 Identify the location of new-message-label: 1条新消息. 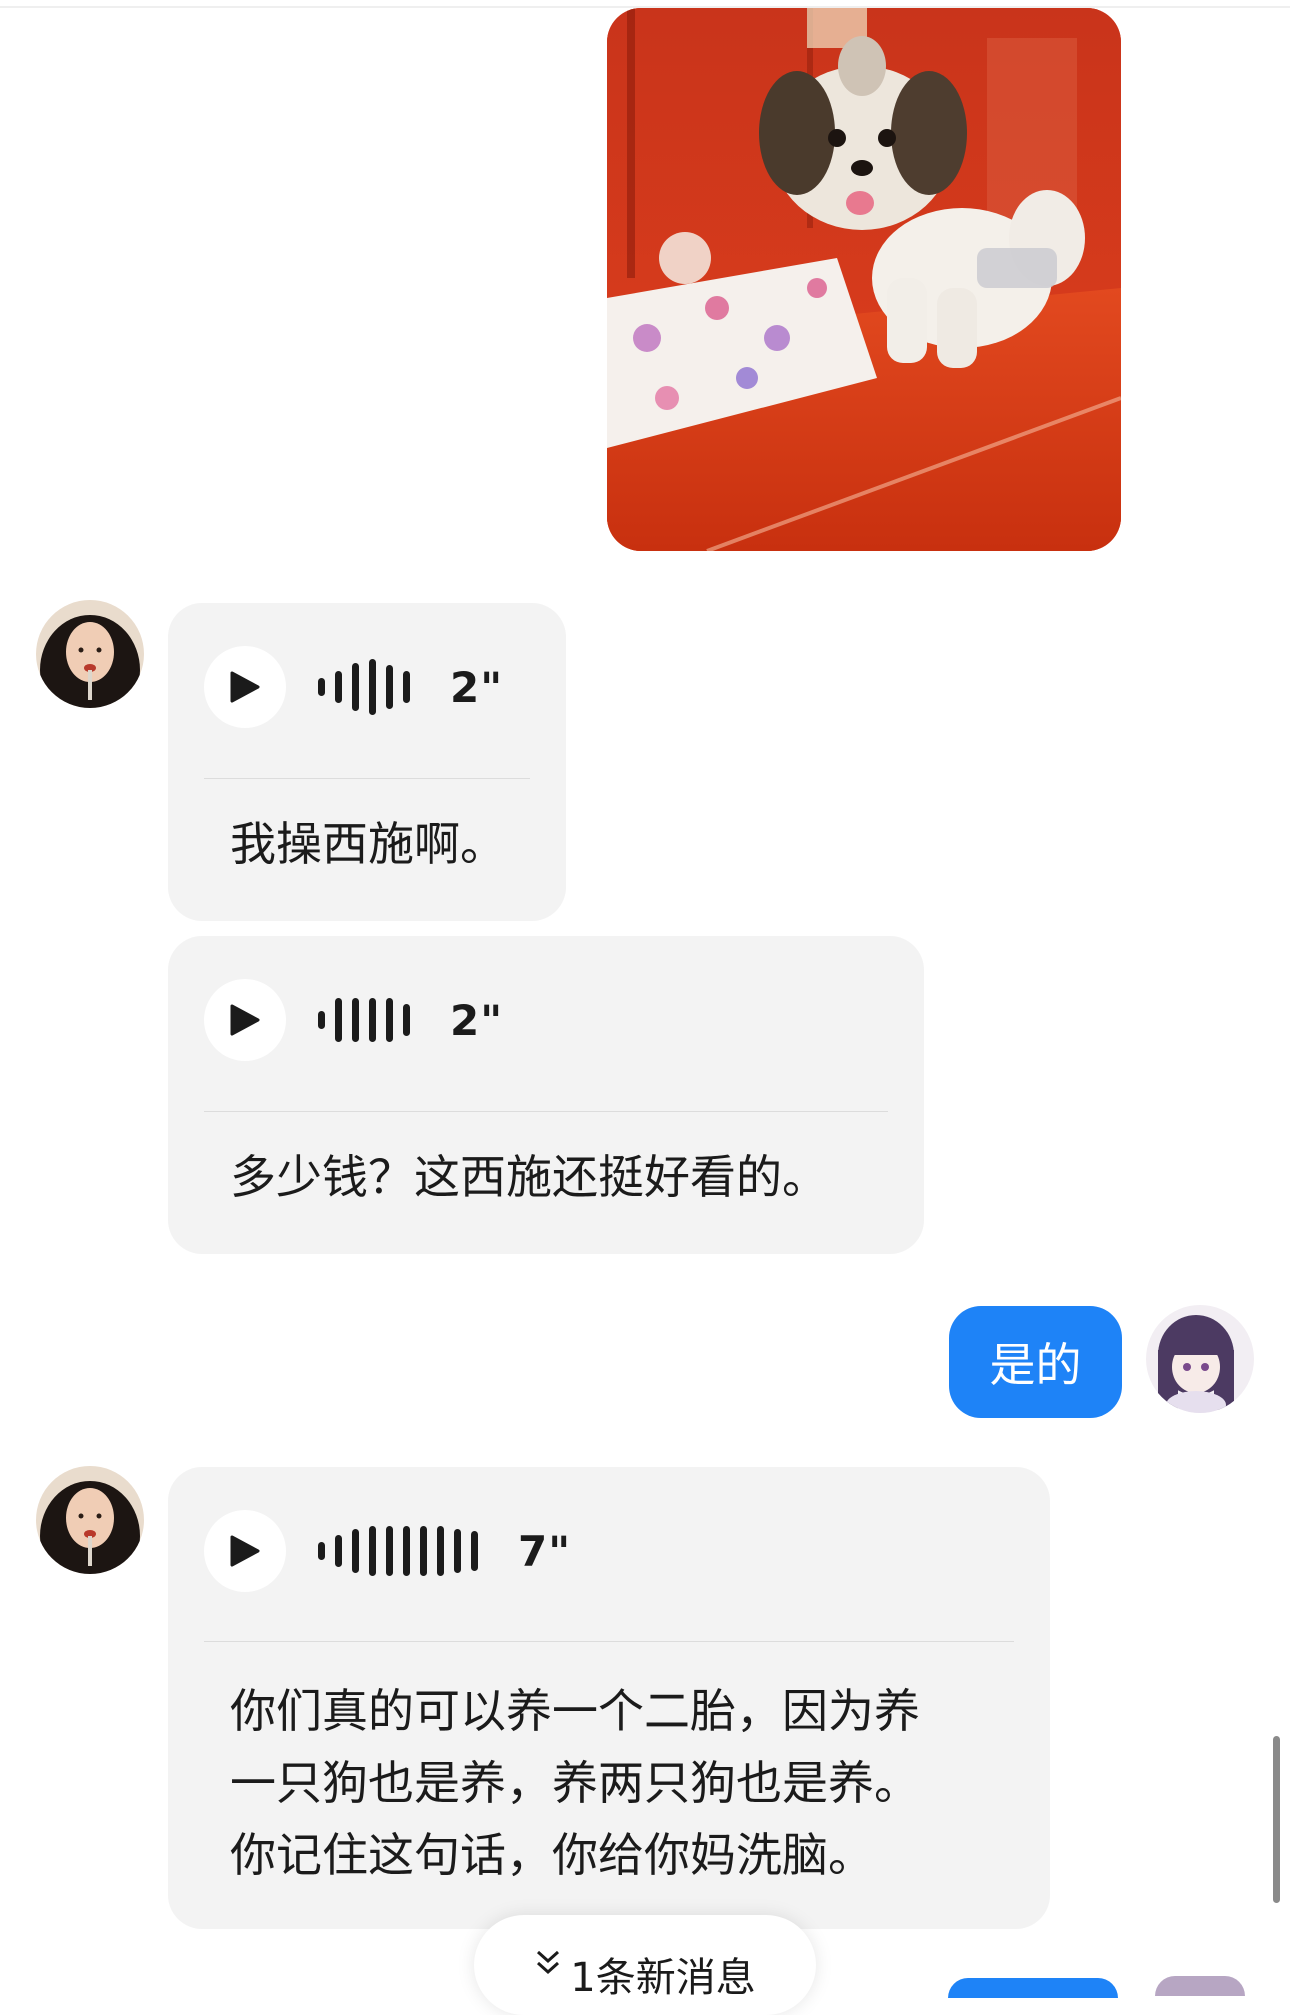
(663, 1978).